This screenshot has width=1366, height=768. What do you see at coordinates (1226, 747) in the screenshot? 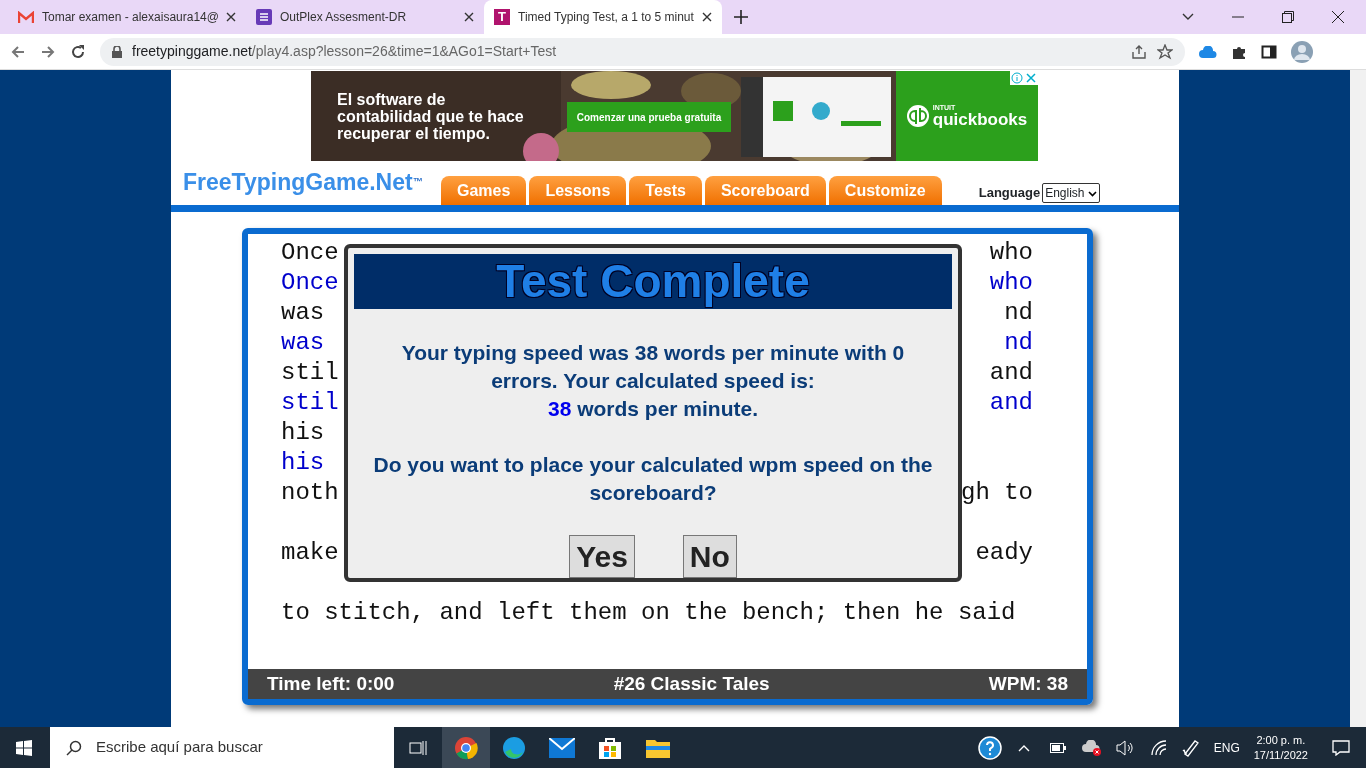
I see `input-language: ENG` at bounding box center [1226, 747].